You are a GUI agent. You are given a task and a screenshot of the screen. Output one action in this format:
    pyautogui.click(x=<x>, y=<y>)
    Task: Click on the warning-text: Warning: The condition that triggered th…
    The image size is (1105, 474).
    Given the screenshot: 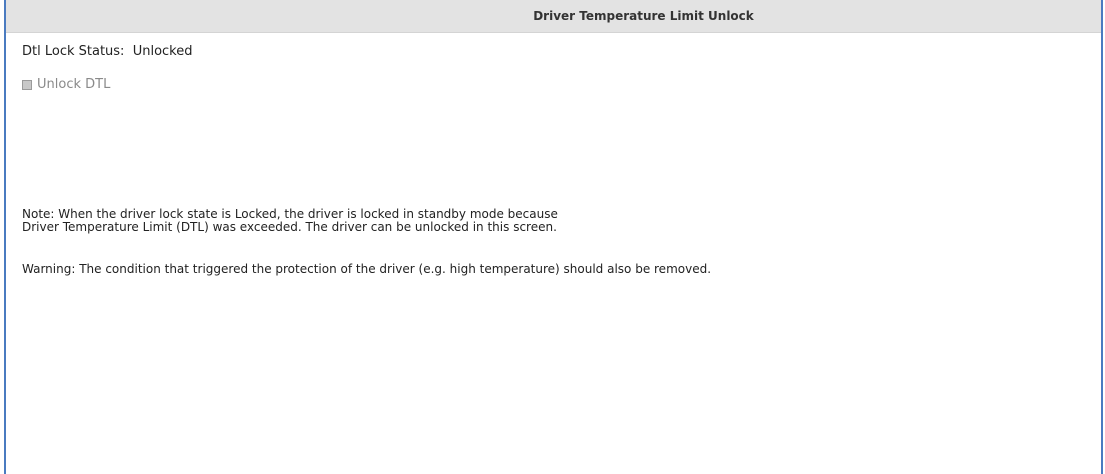 What is the action you would take?
    pyautogui.click(x=367, y=269)
    